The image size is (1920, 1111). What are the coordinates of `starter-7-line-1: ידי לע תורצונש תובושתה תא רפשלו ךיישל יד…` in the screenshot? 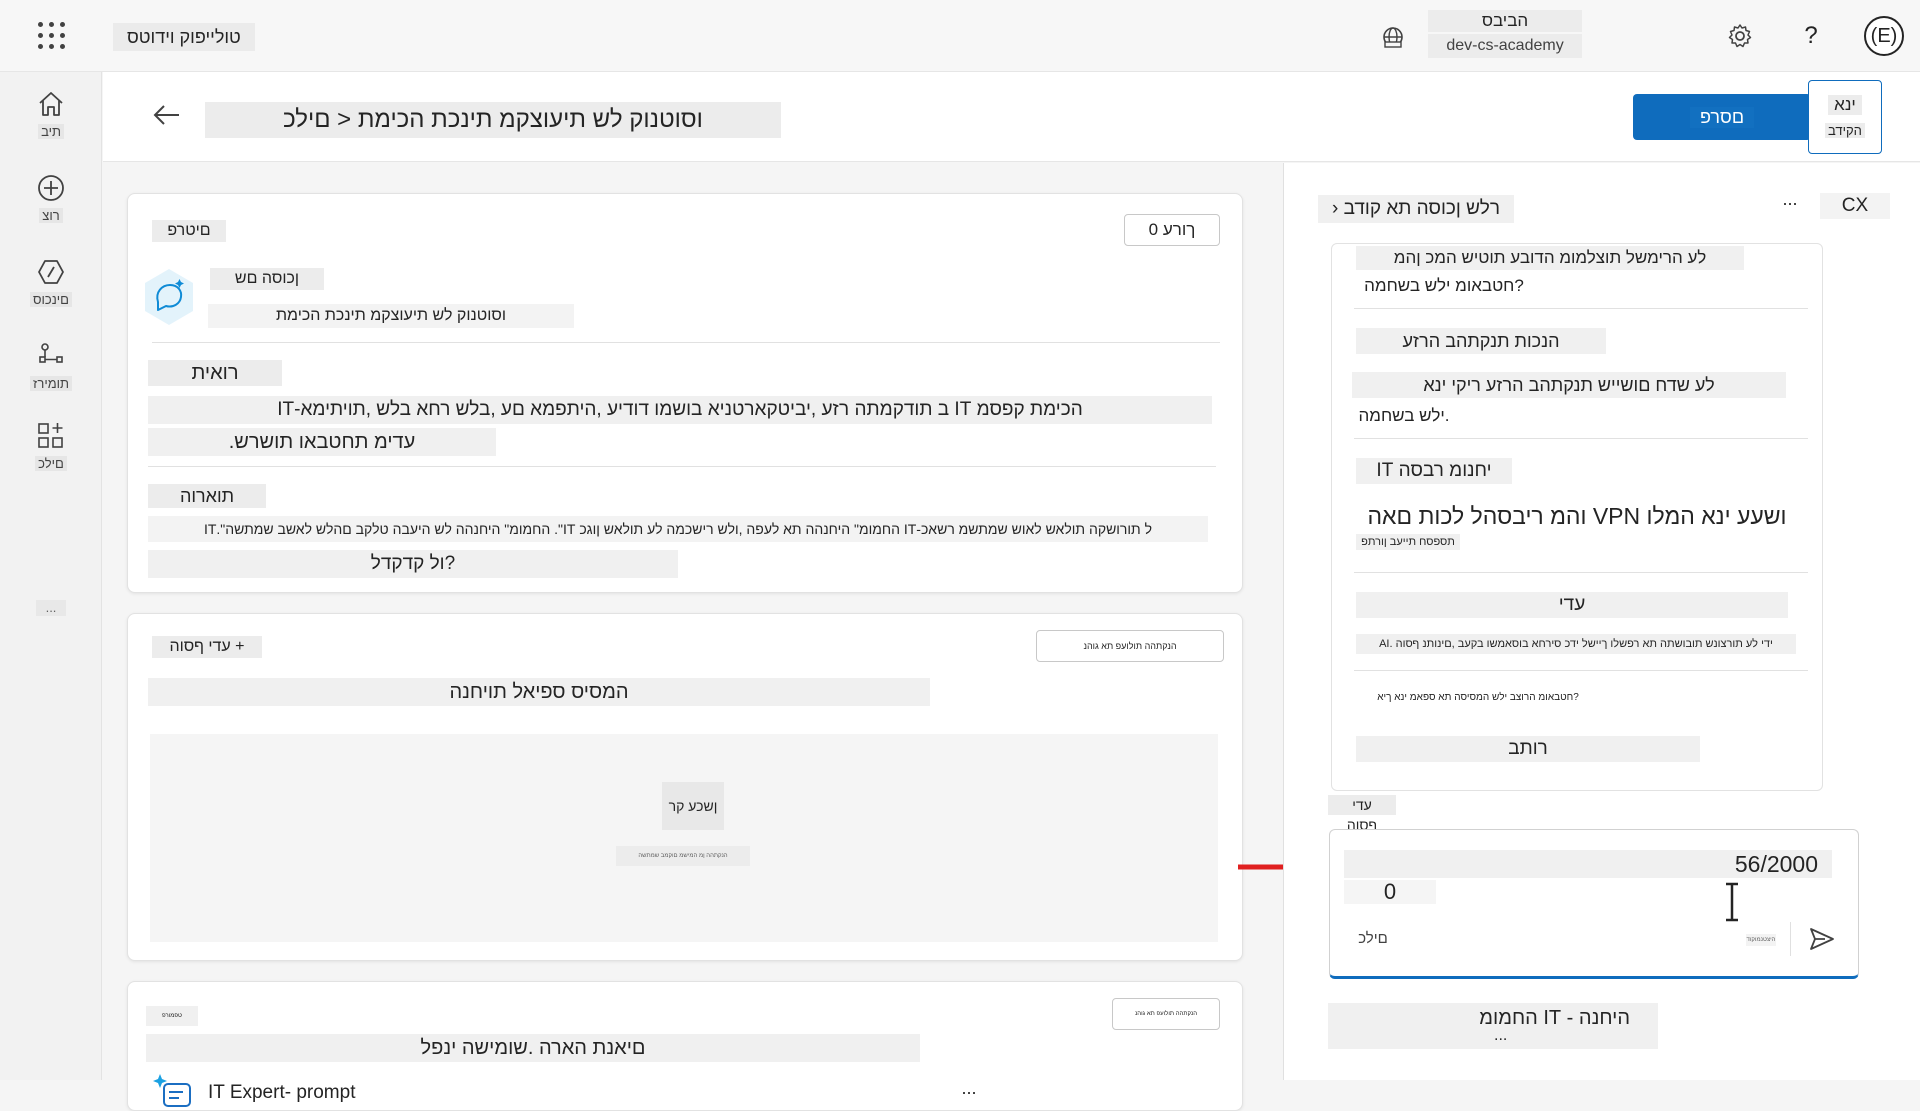 It's located at (1576, 644).